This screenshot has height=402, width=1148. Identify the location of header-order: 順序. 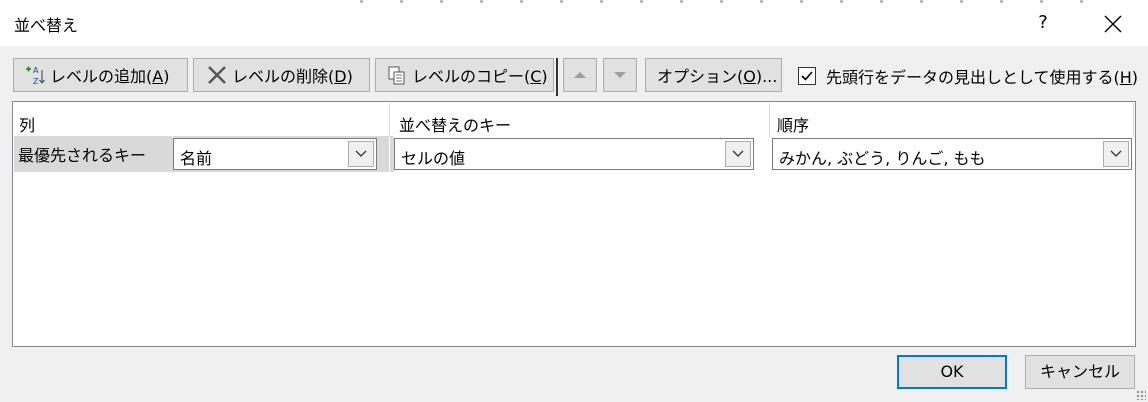
(793, 125).